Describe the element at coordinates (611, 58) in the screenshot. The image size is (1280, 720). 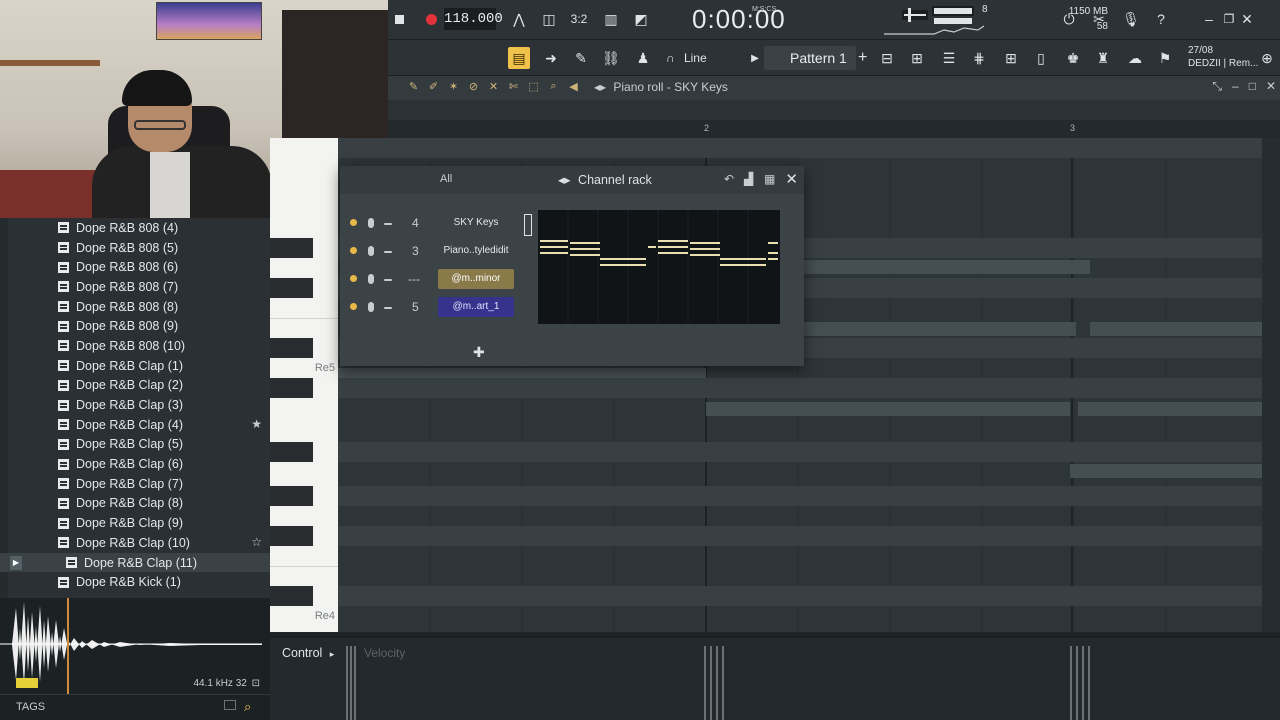
I see `link-icon: ⛓` at that location.